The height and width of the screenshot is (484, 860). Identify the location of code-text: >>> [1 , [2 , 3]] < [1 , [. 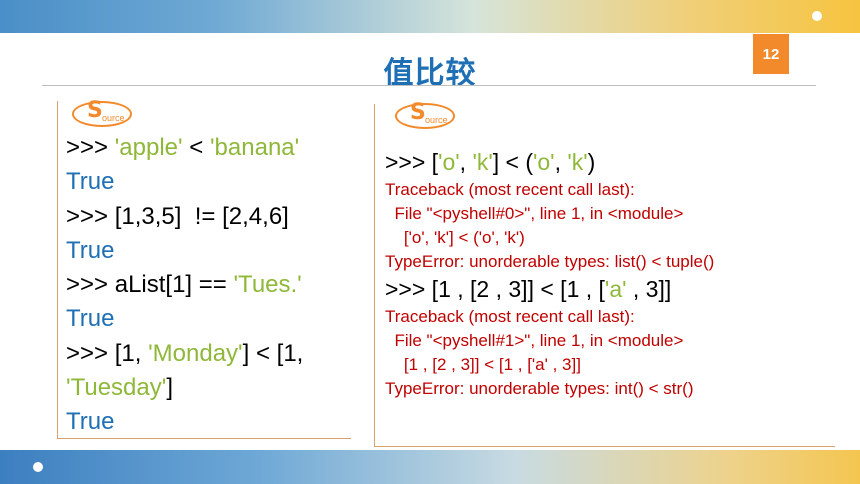
(495, 289).